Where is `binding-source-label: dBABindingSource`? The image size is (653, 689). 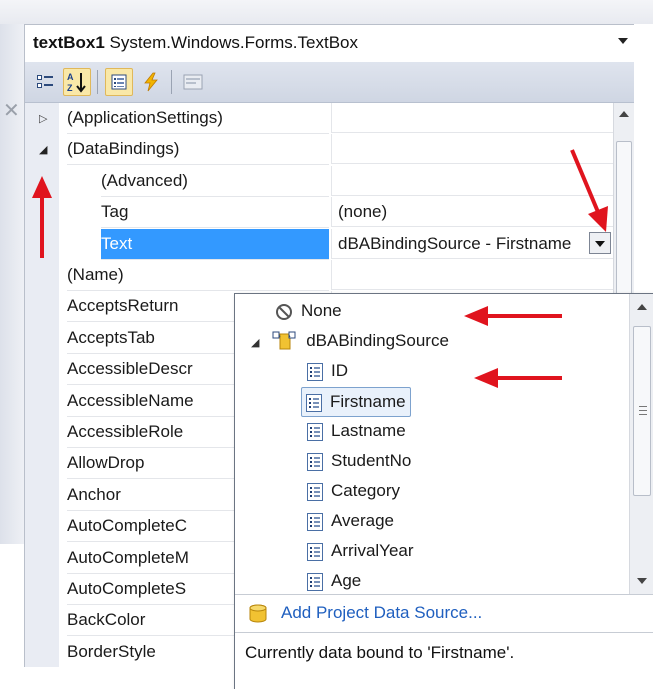
binding-source-label: dBABindingSource is located at coordinates (377, 340).